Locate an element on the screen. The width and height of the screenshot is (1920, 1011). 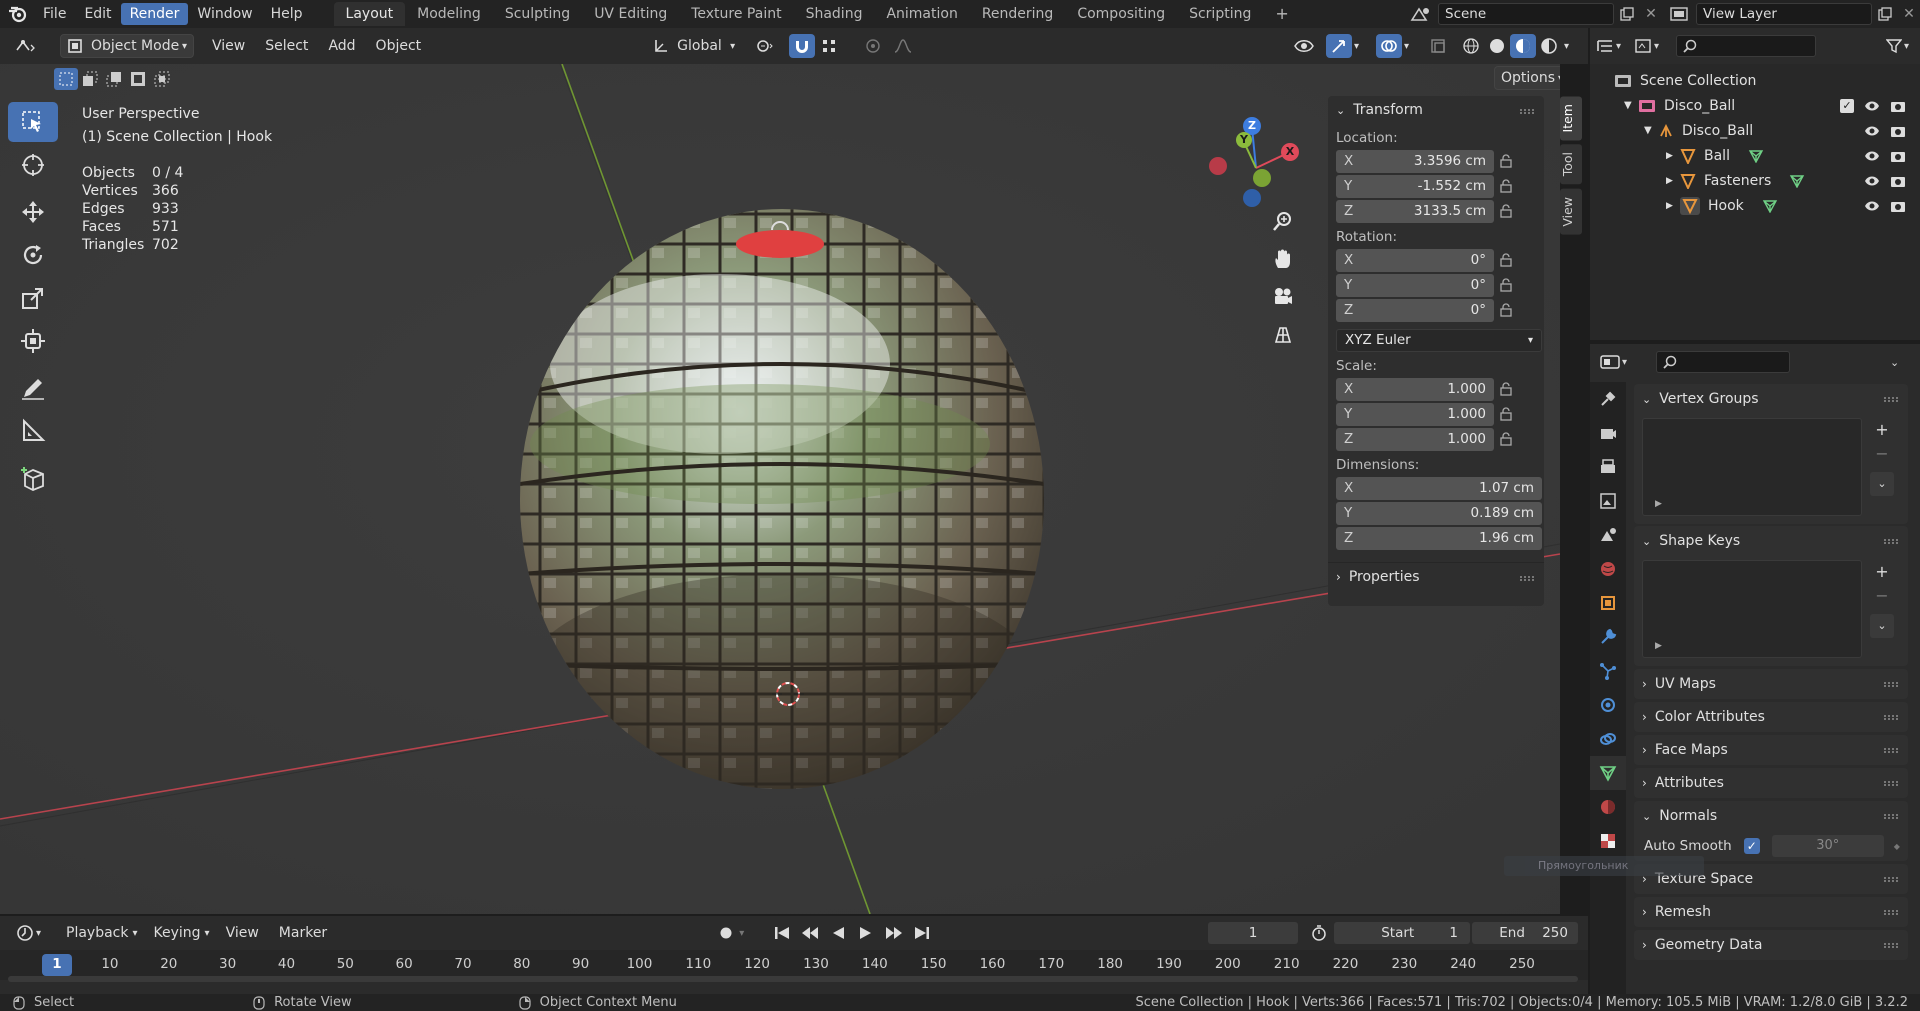
vertex-group-specials-button: ⌄ is located at coordinates (1882, 484).